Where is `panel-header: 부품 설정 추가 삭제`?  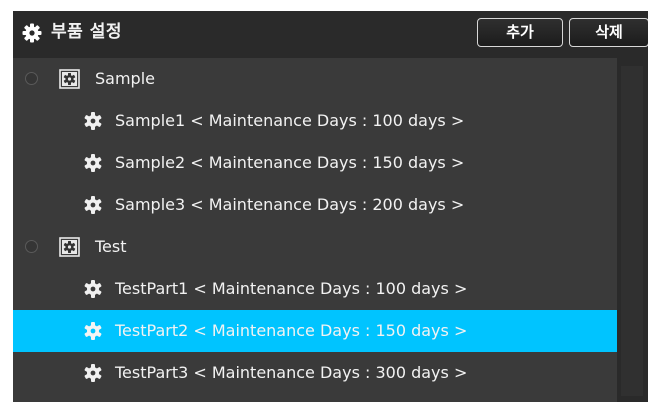
panel-header: 부품 설정 추가 삭제 is located at coordinates (330, 34).